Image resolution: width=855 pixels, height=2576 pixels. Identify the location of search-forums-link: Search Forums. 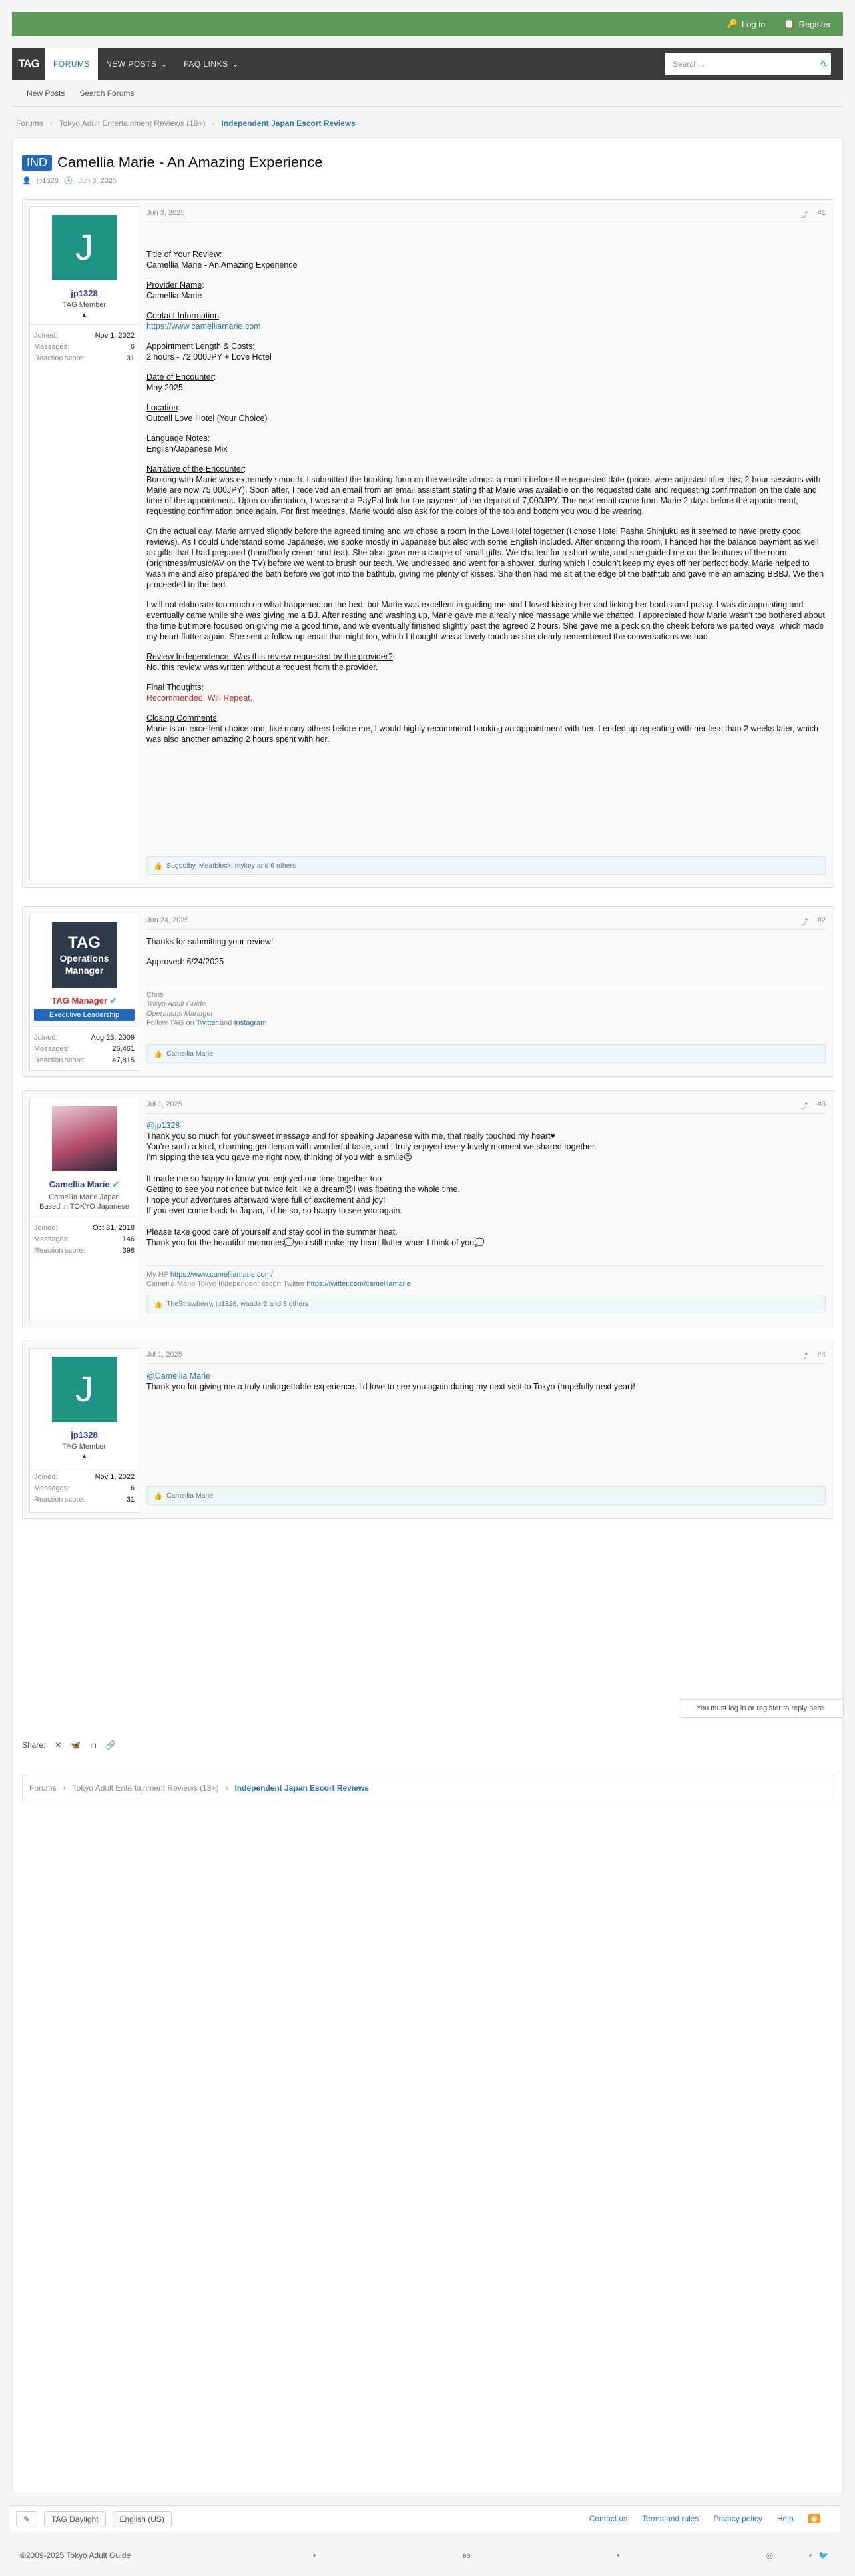
(106, 93).